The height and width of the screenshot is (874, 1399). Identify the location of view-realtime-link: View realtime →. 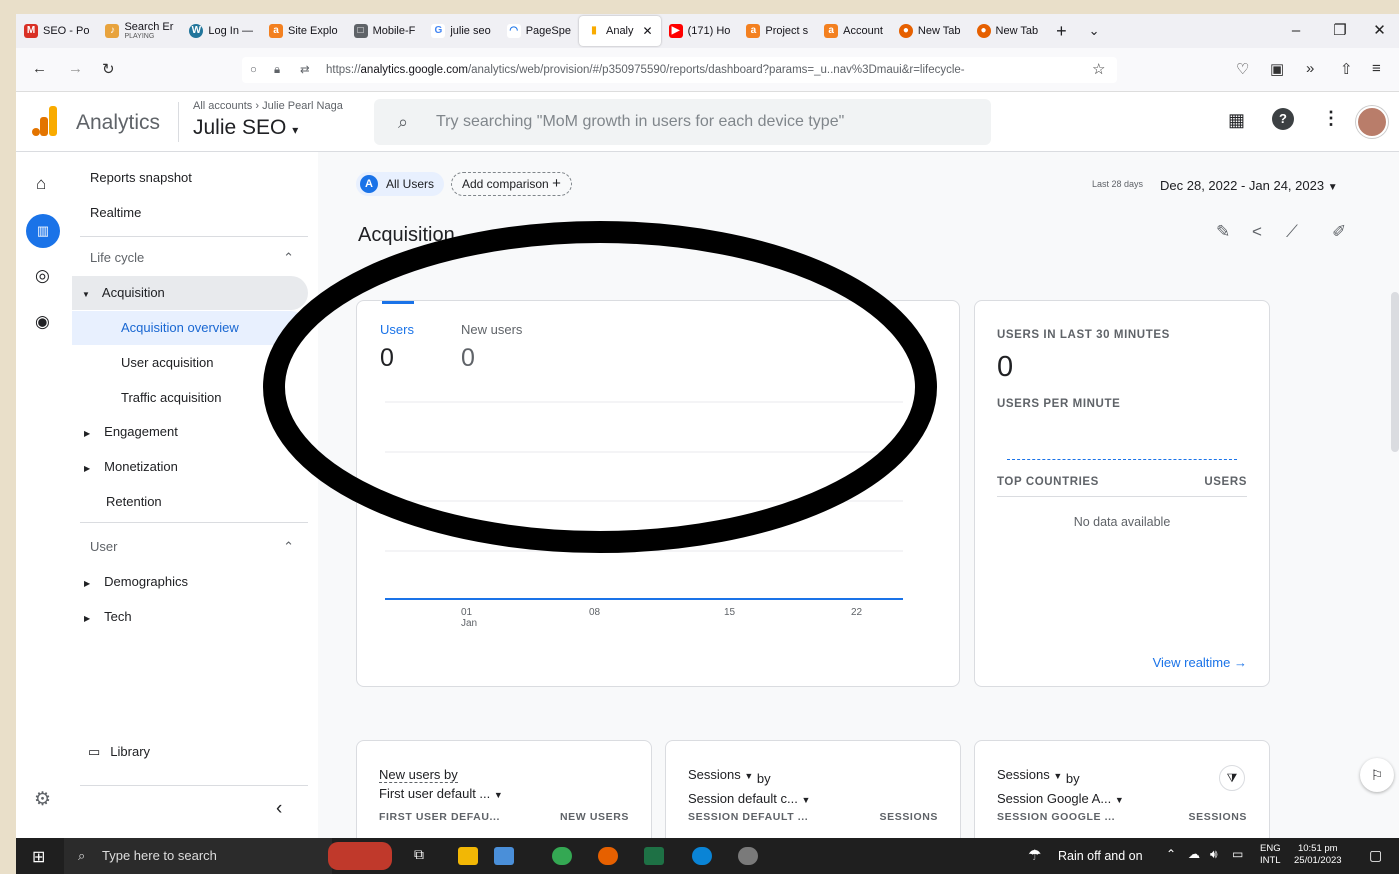
(1200, 662).